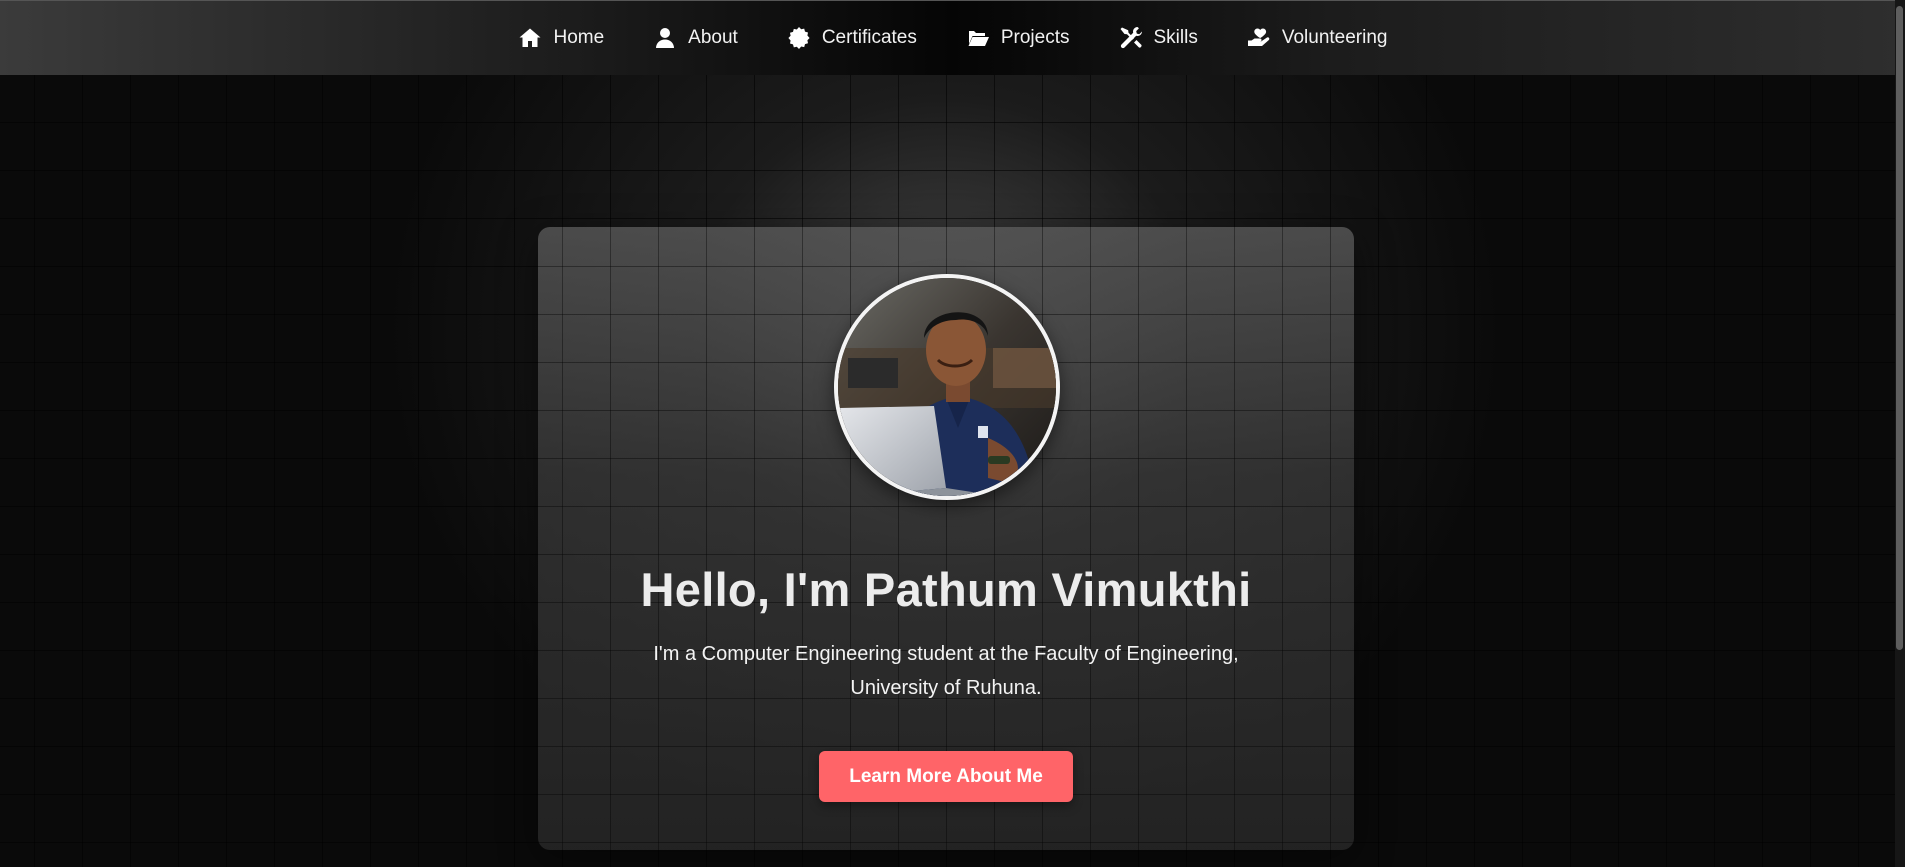 This screenshot has height=867, width=1905. What do you see at coordinates (946, 776) in the screenshot?
I see `learn-more-button: Learn More About Me` at bounding box center [946, 776].